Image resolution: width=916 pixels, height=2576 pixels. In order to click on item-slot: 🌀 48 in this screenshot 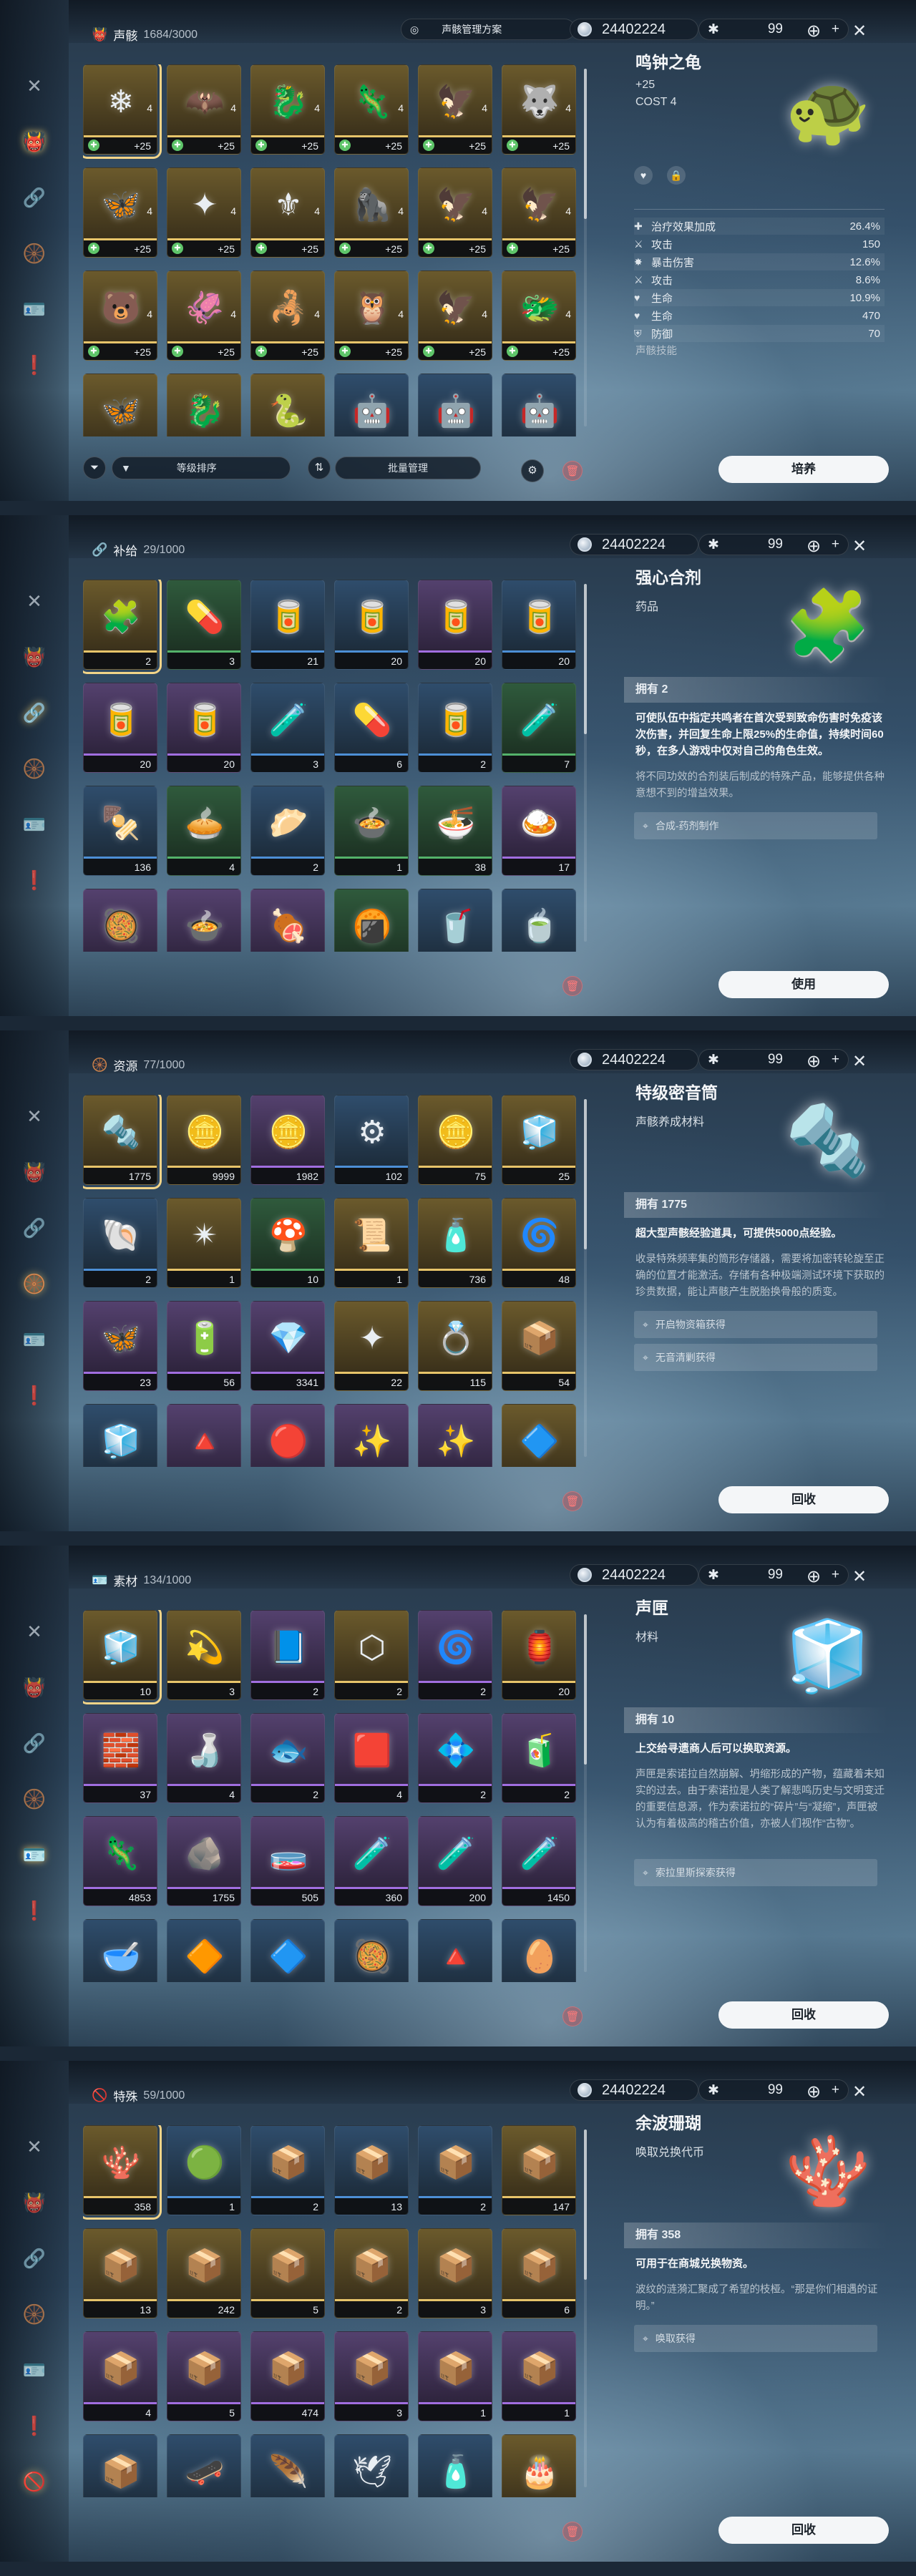, I will do `click(539, 1243)`.